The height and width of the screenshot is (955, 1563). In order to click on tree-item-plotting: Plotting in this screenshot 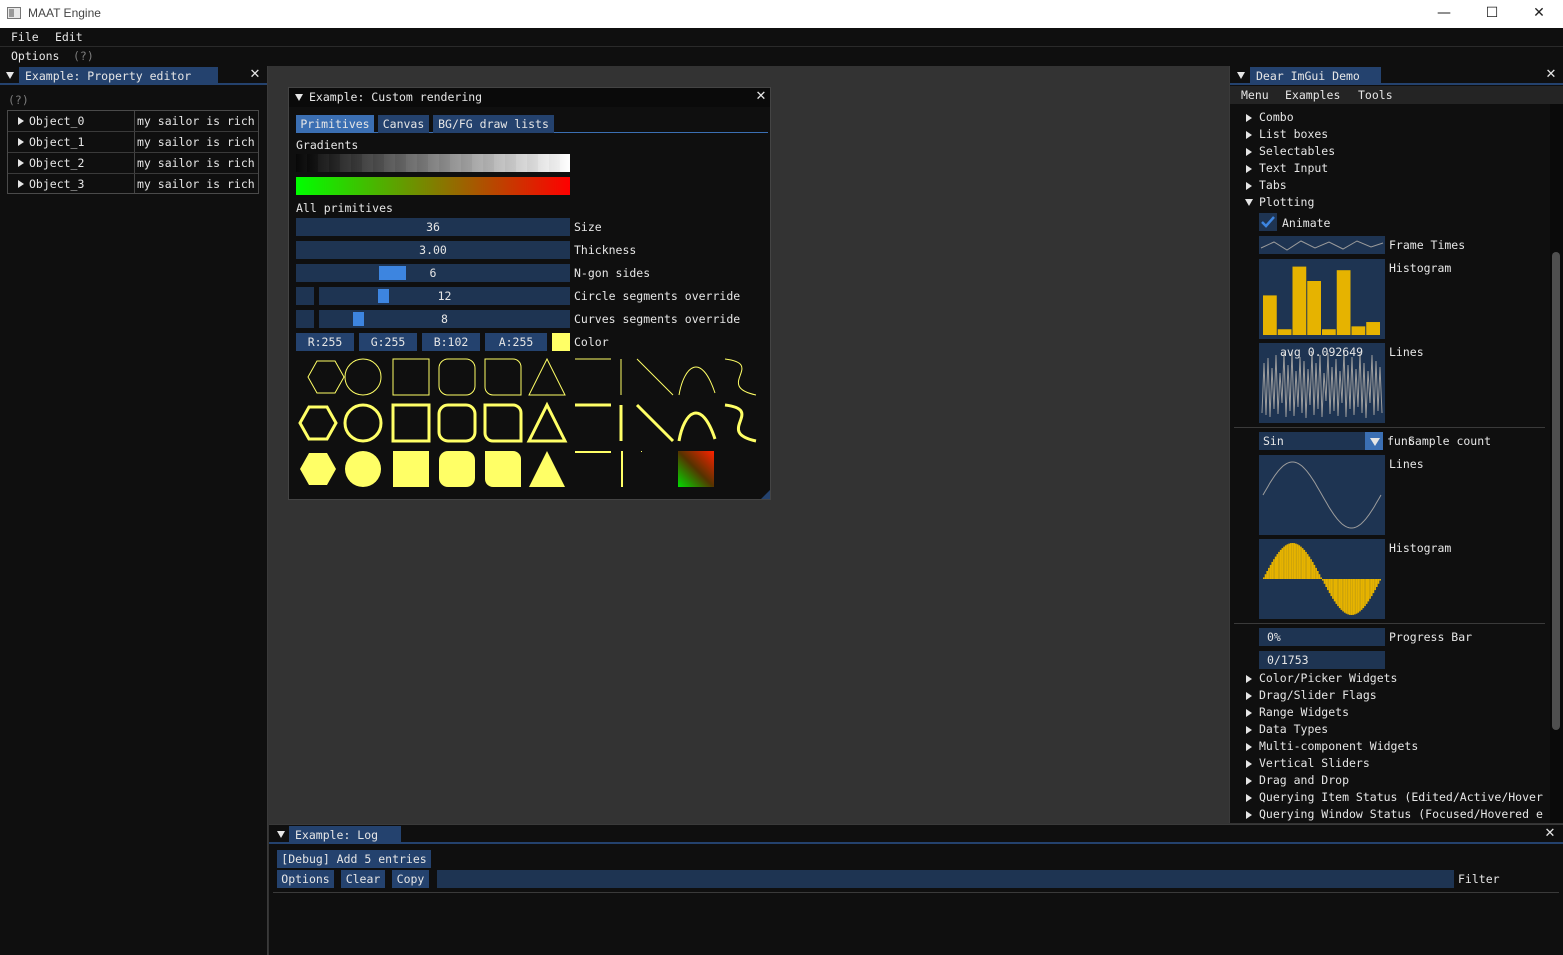, I will do `click(1286, 202)`.